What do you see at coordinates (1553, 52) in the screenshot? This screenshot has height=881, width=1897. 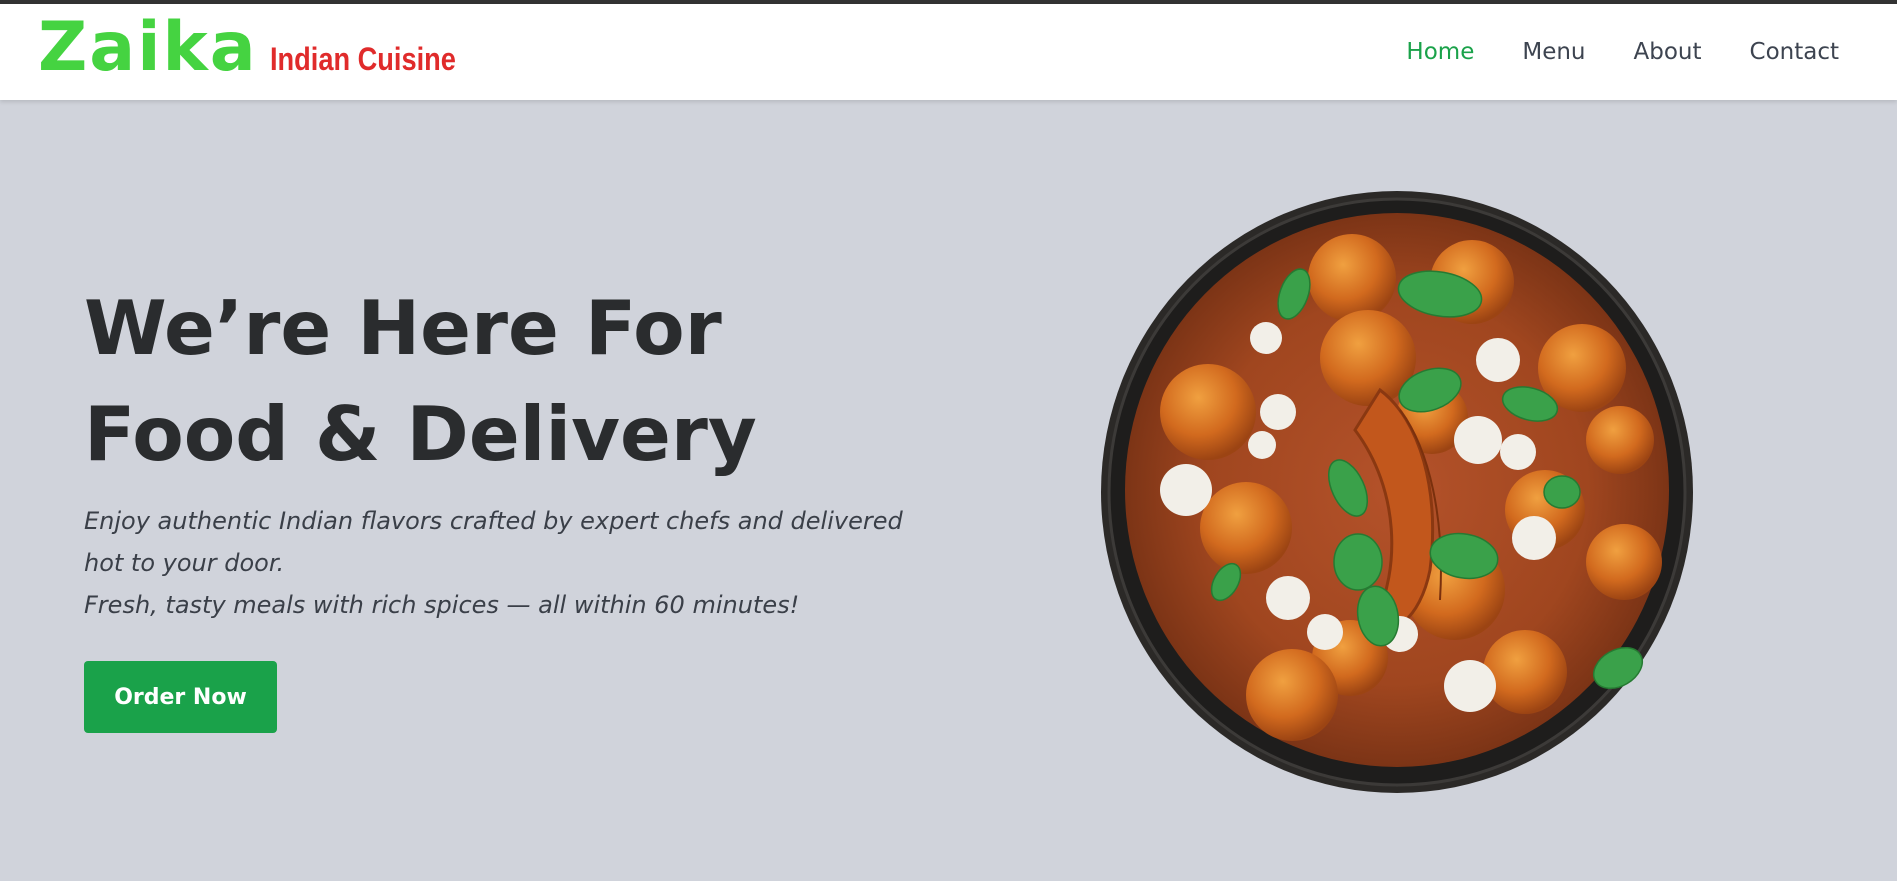 I see `nav-menu: Menu` at bounding box center [1553, 52].